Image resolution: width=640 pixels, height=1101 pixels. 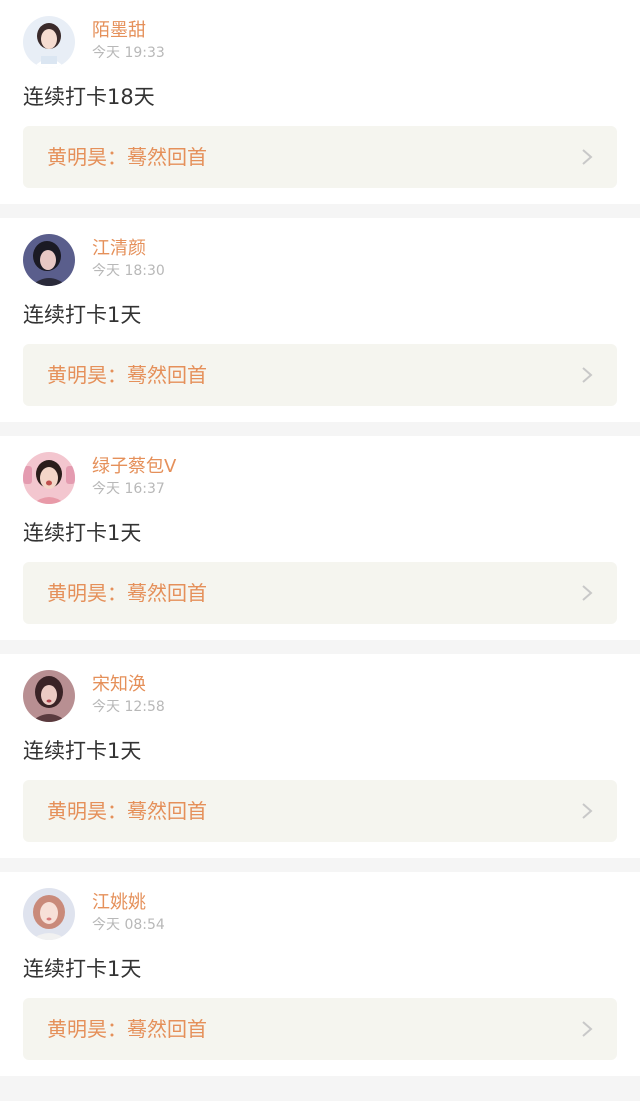 I want to click on username: 绿子蔡包V, so click(x=134, y=467).